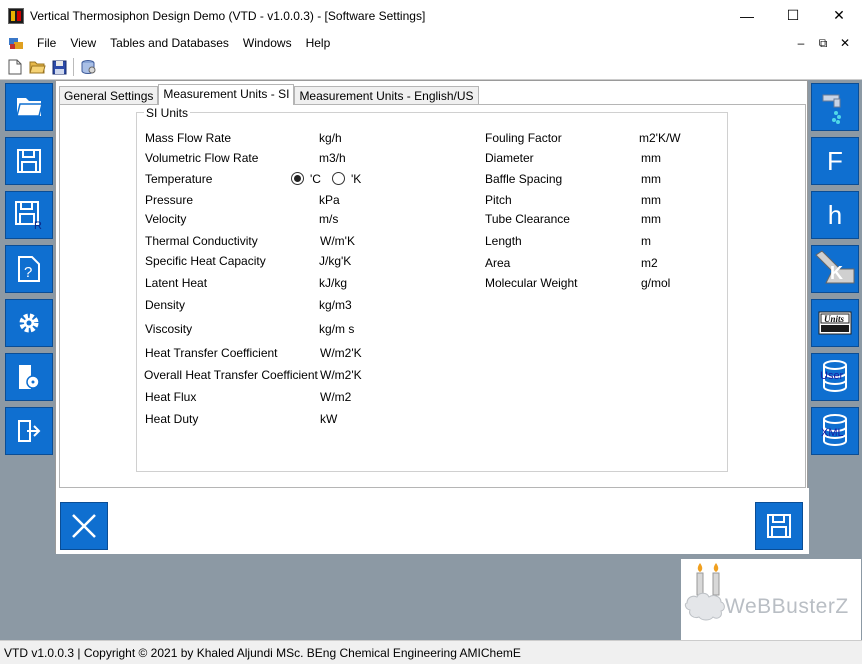 This screenshot has width=862, height=664. Describe the element at coordinates (318, 43) in the screenshot. I see `menu-help: Help` at that location.